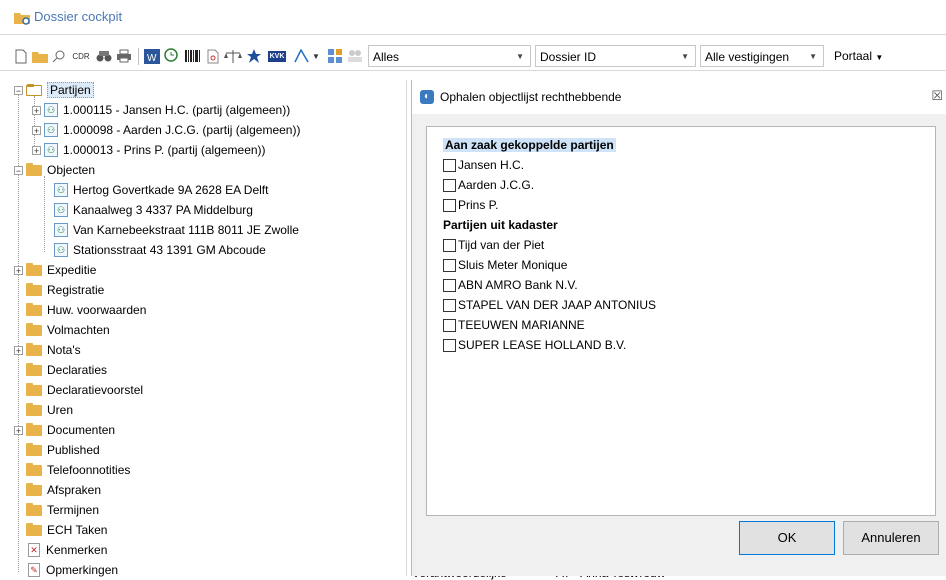 This screenshot has height=580, width=946. I want to click on filter-combo-value: Alles, so click(386, 57).